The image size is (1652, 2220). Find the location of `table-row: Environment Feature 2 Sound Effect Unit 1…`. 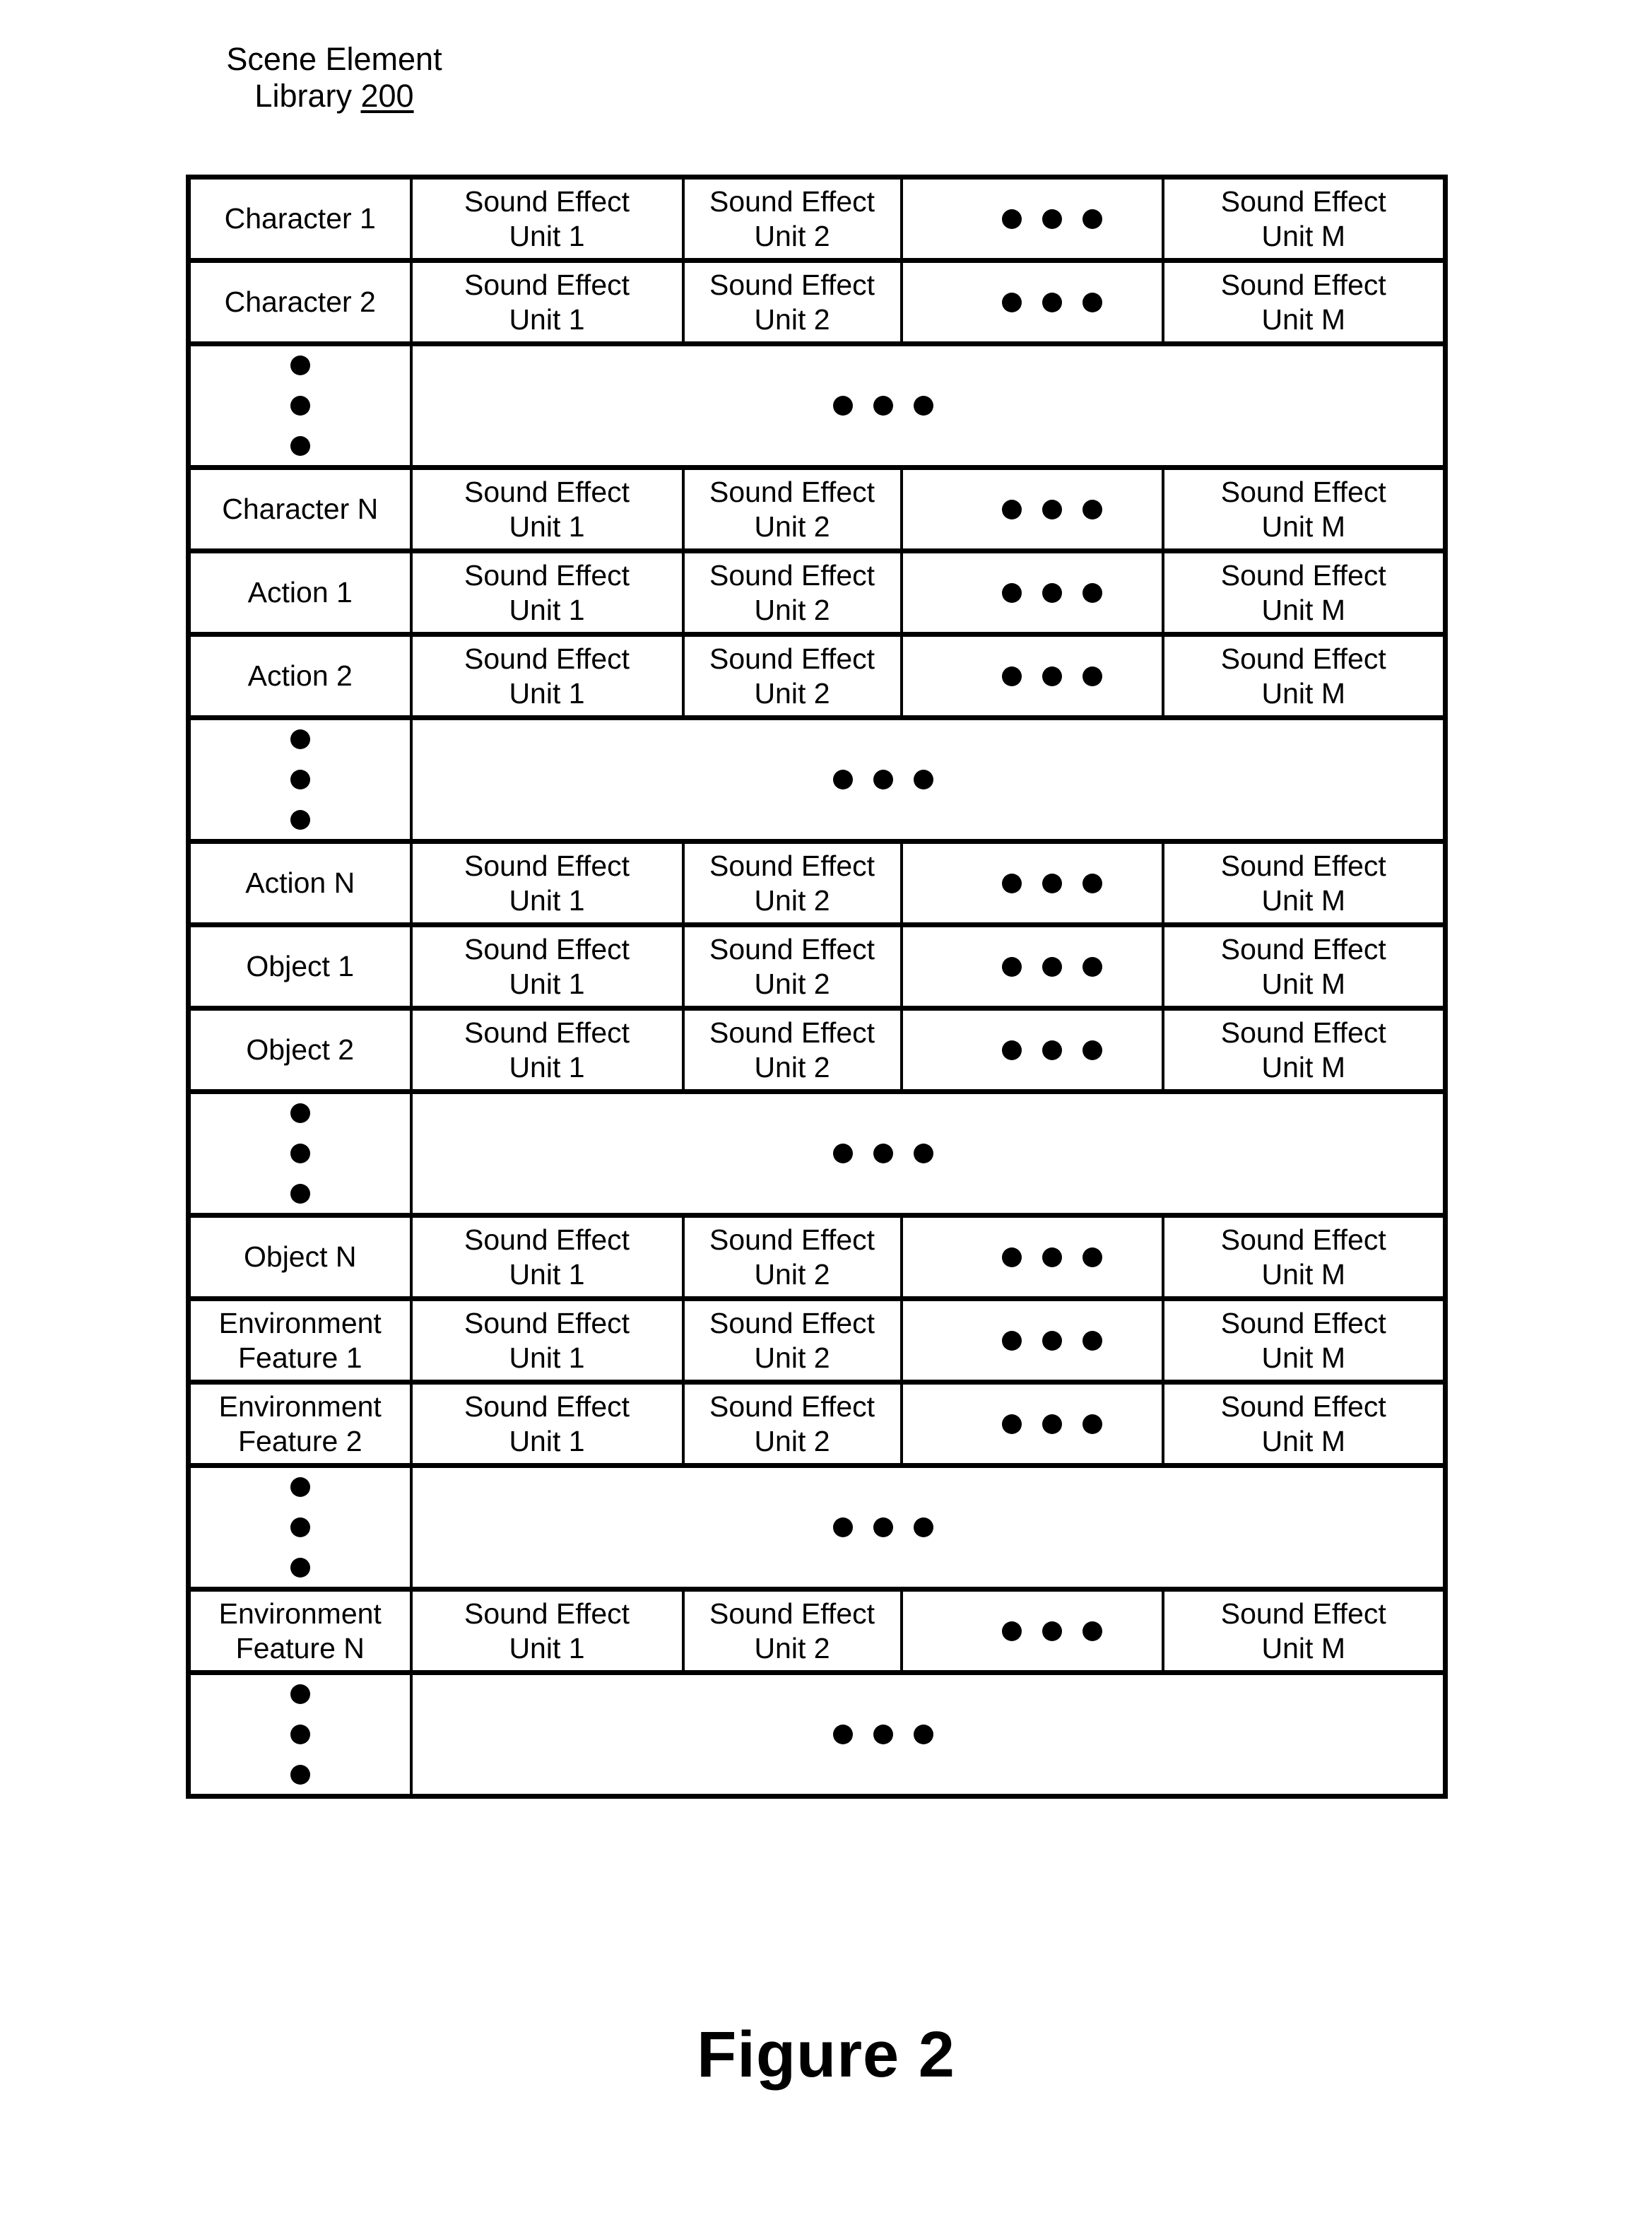

table-row: Environment Feature 2 Sound Effect Unit 1… is located at coordinates (817, 1423).